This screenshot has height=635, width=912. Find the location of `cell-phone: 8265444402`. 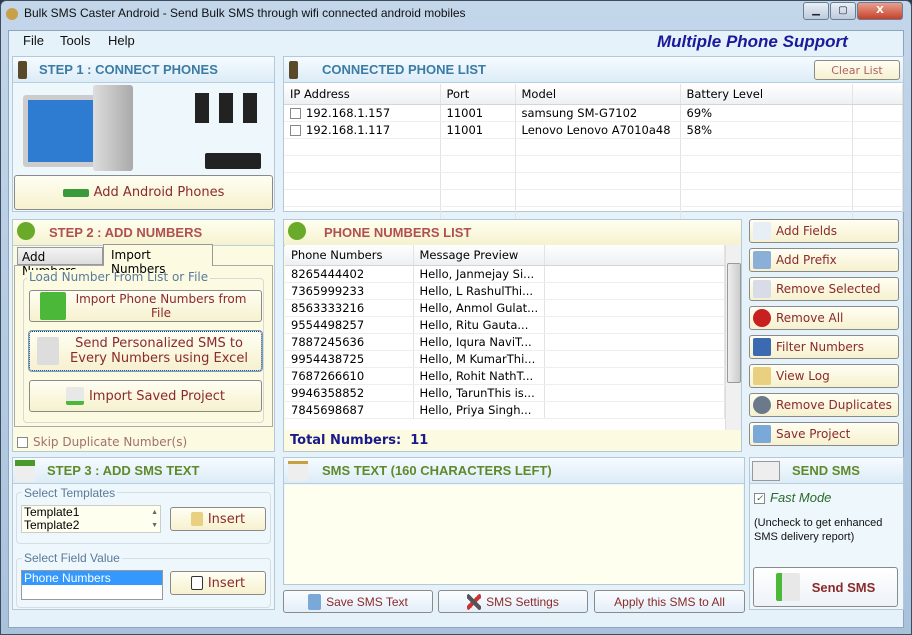

cell-phone: 8265444402 is located at coordinates (349, 274).